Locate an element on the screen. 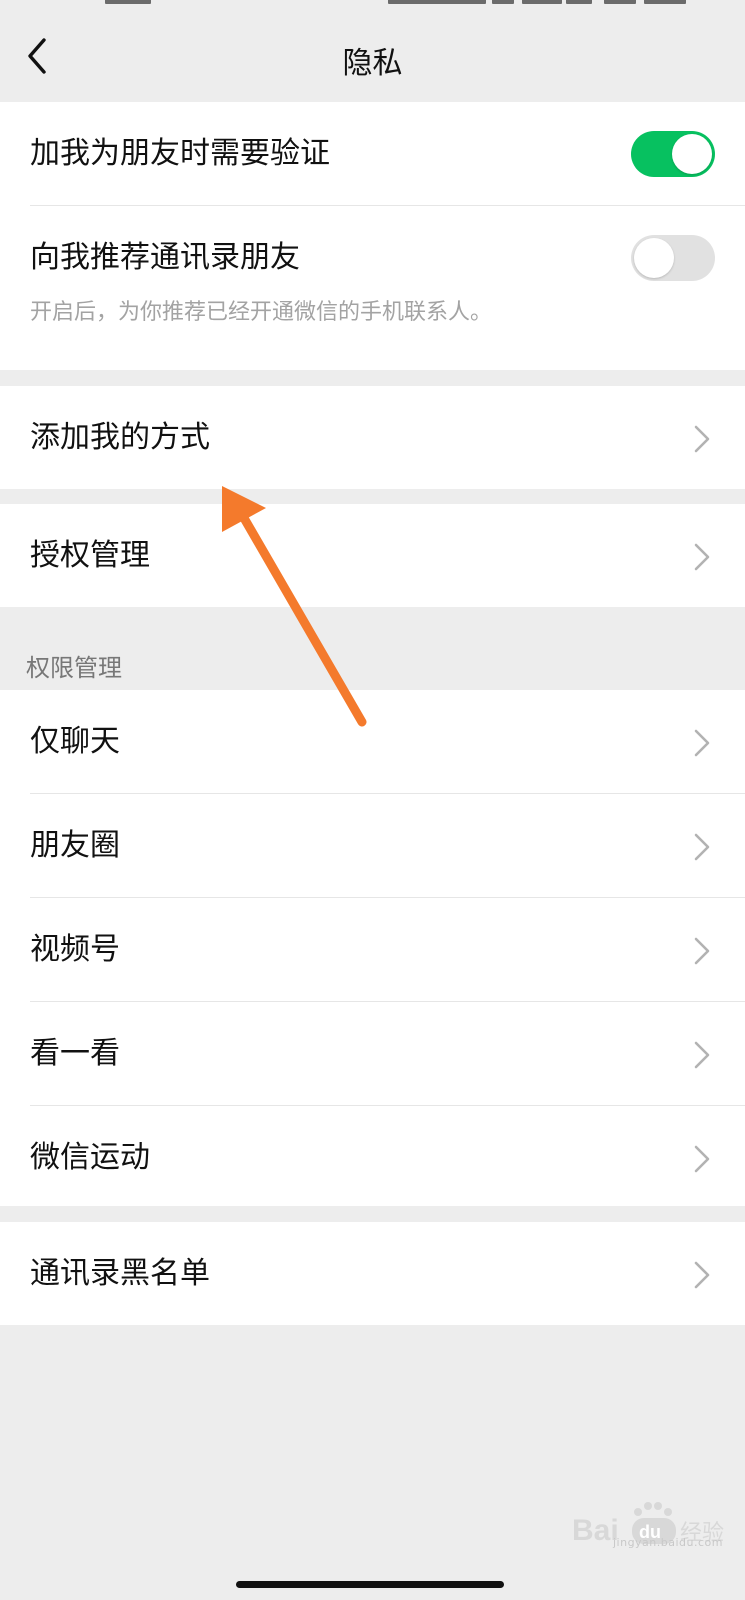 The height and width of the screenshot is (1600, 745). authorization-row: 授权管理 is located at coordinates (372, 556).